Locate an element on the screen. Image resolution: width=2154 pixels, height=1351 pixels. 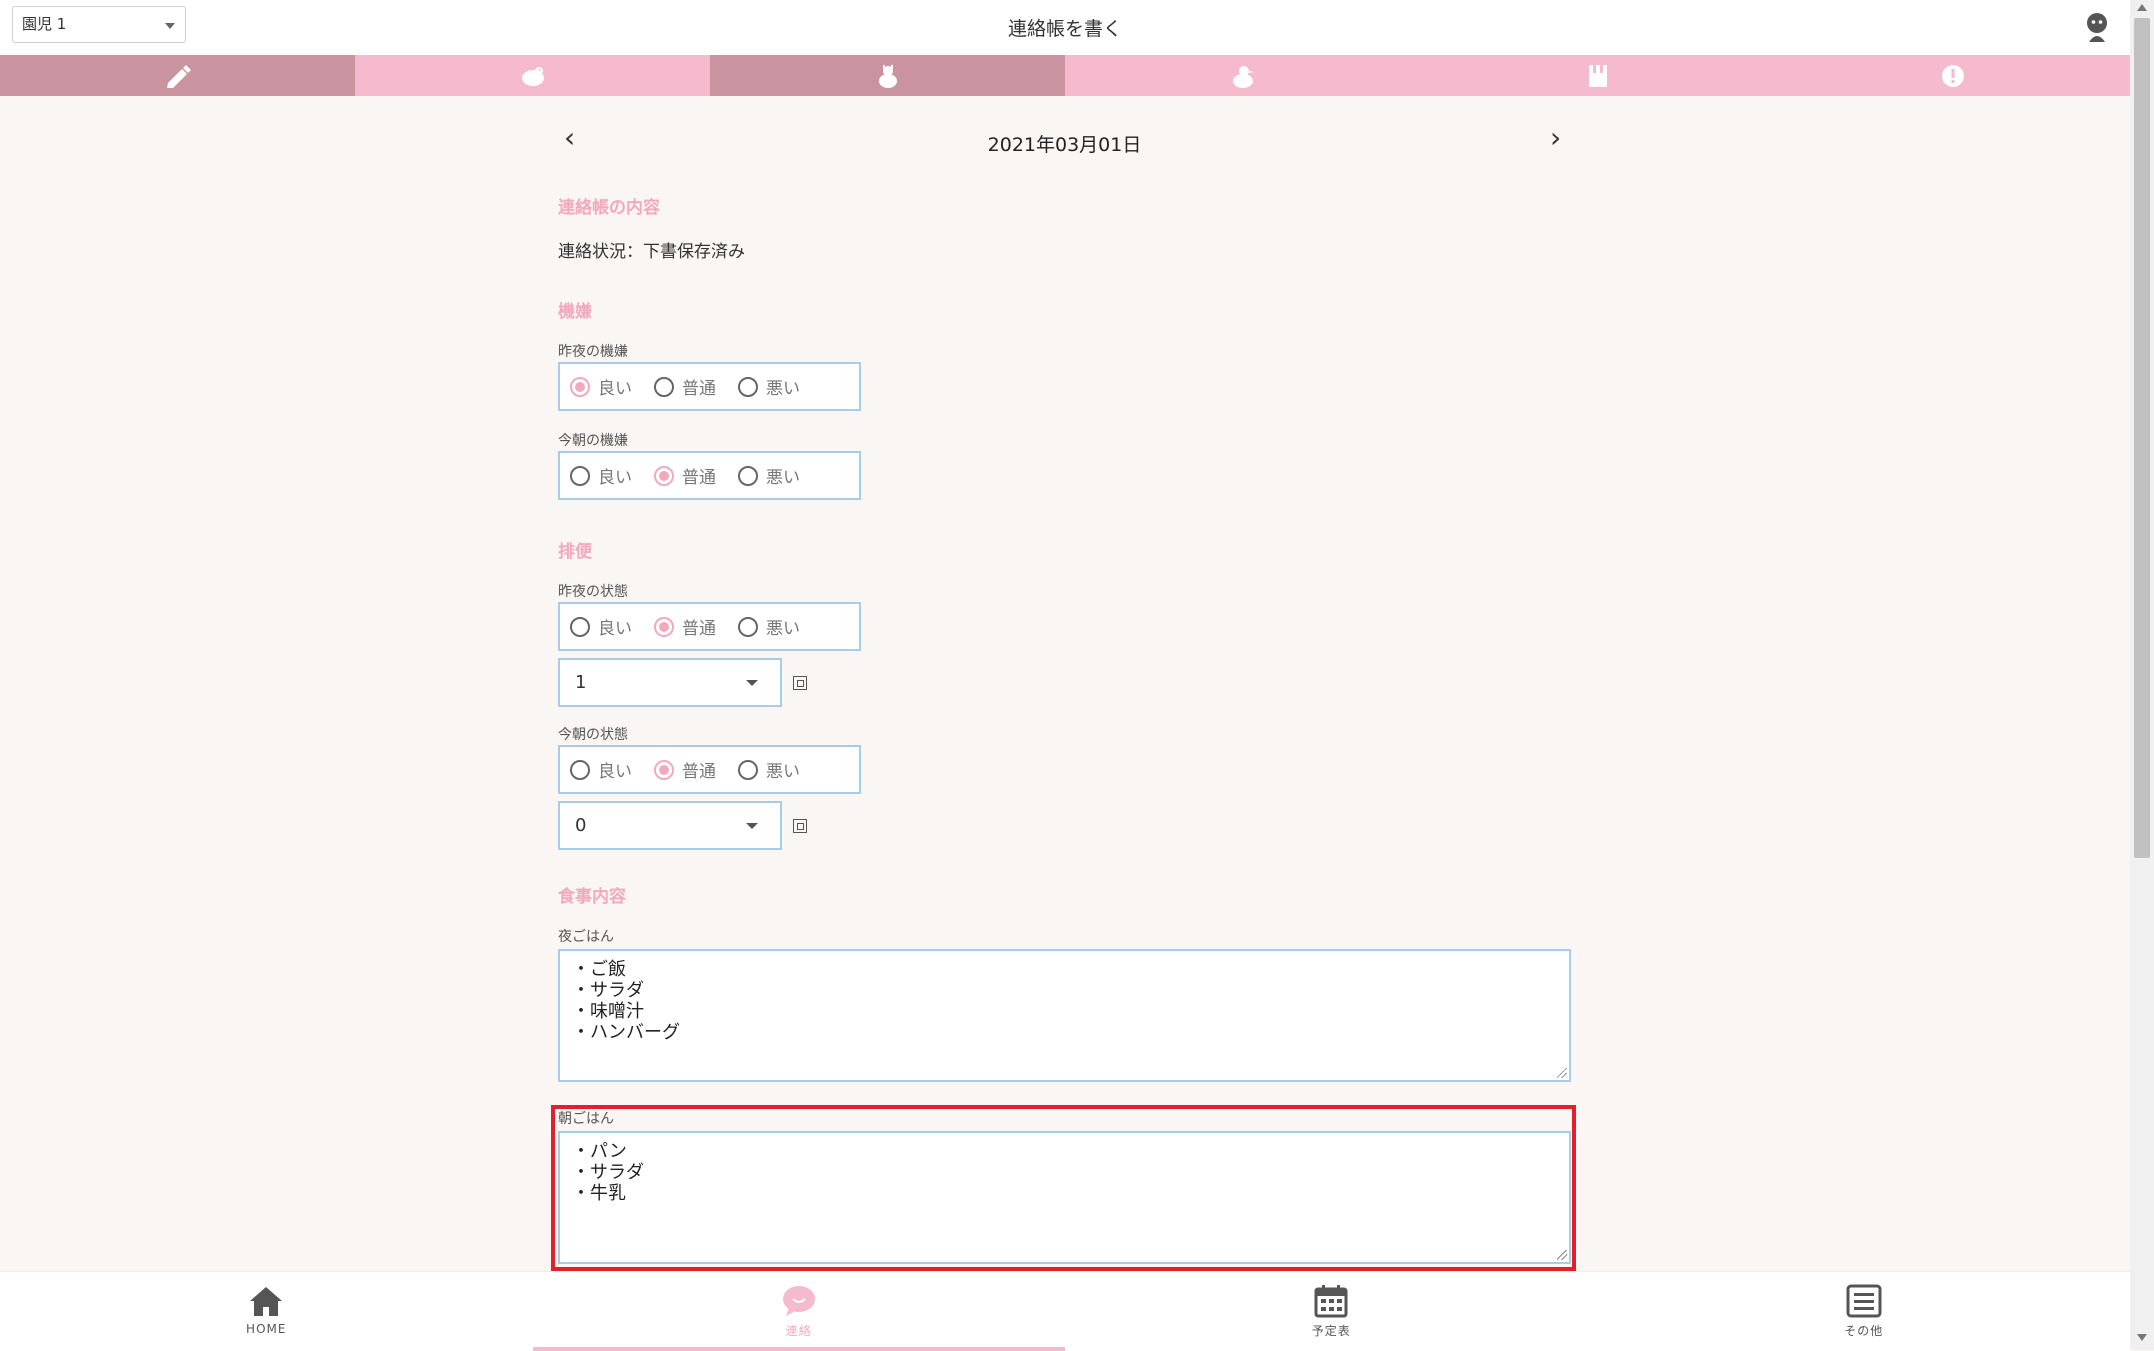
select-value: 0 is located at coordinates (581, 825).